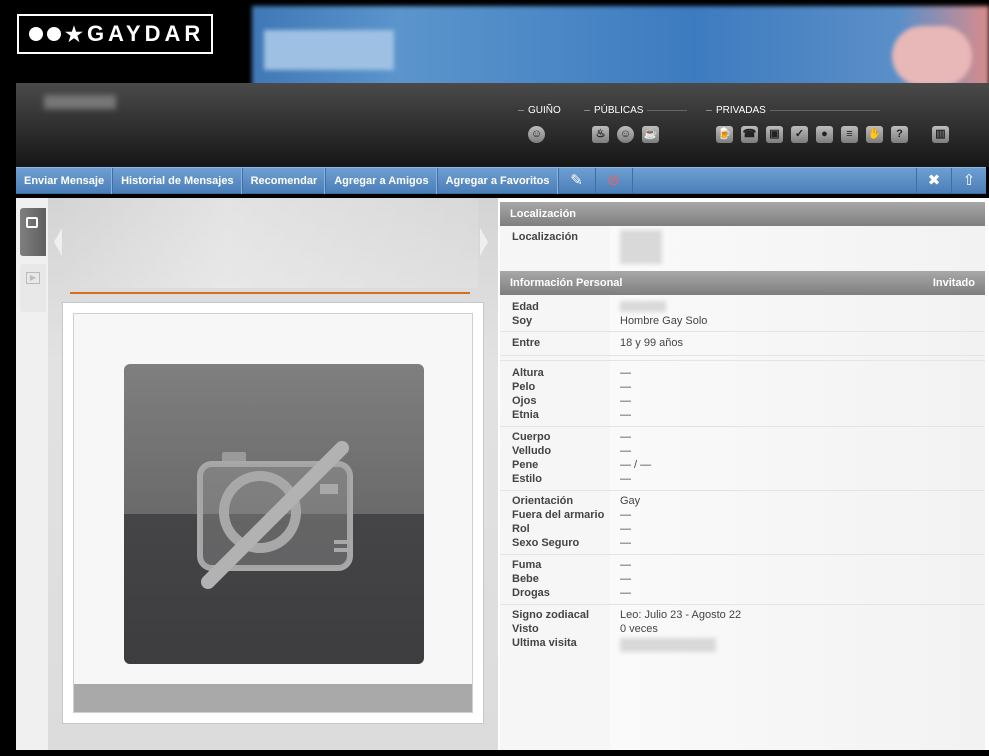 This screenshot has height=756, width=989. What do you see at coordinates (724, 134) in the screenshot?
I see `beer-icon: 🍺` at bounding box center [724, 134].